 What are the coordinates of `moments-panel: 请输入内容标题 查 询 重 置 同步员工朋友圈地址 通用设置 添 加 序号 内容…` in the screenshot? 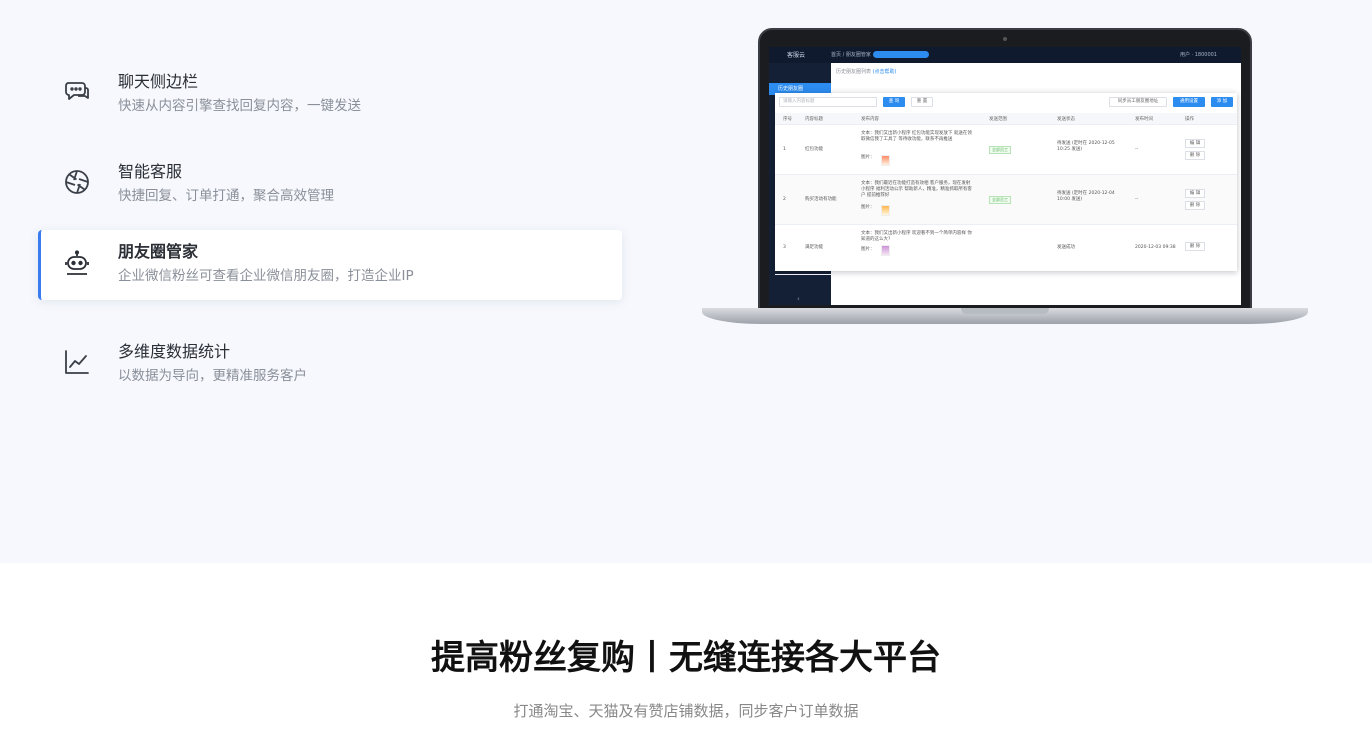 It's located at (1006, 184).